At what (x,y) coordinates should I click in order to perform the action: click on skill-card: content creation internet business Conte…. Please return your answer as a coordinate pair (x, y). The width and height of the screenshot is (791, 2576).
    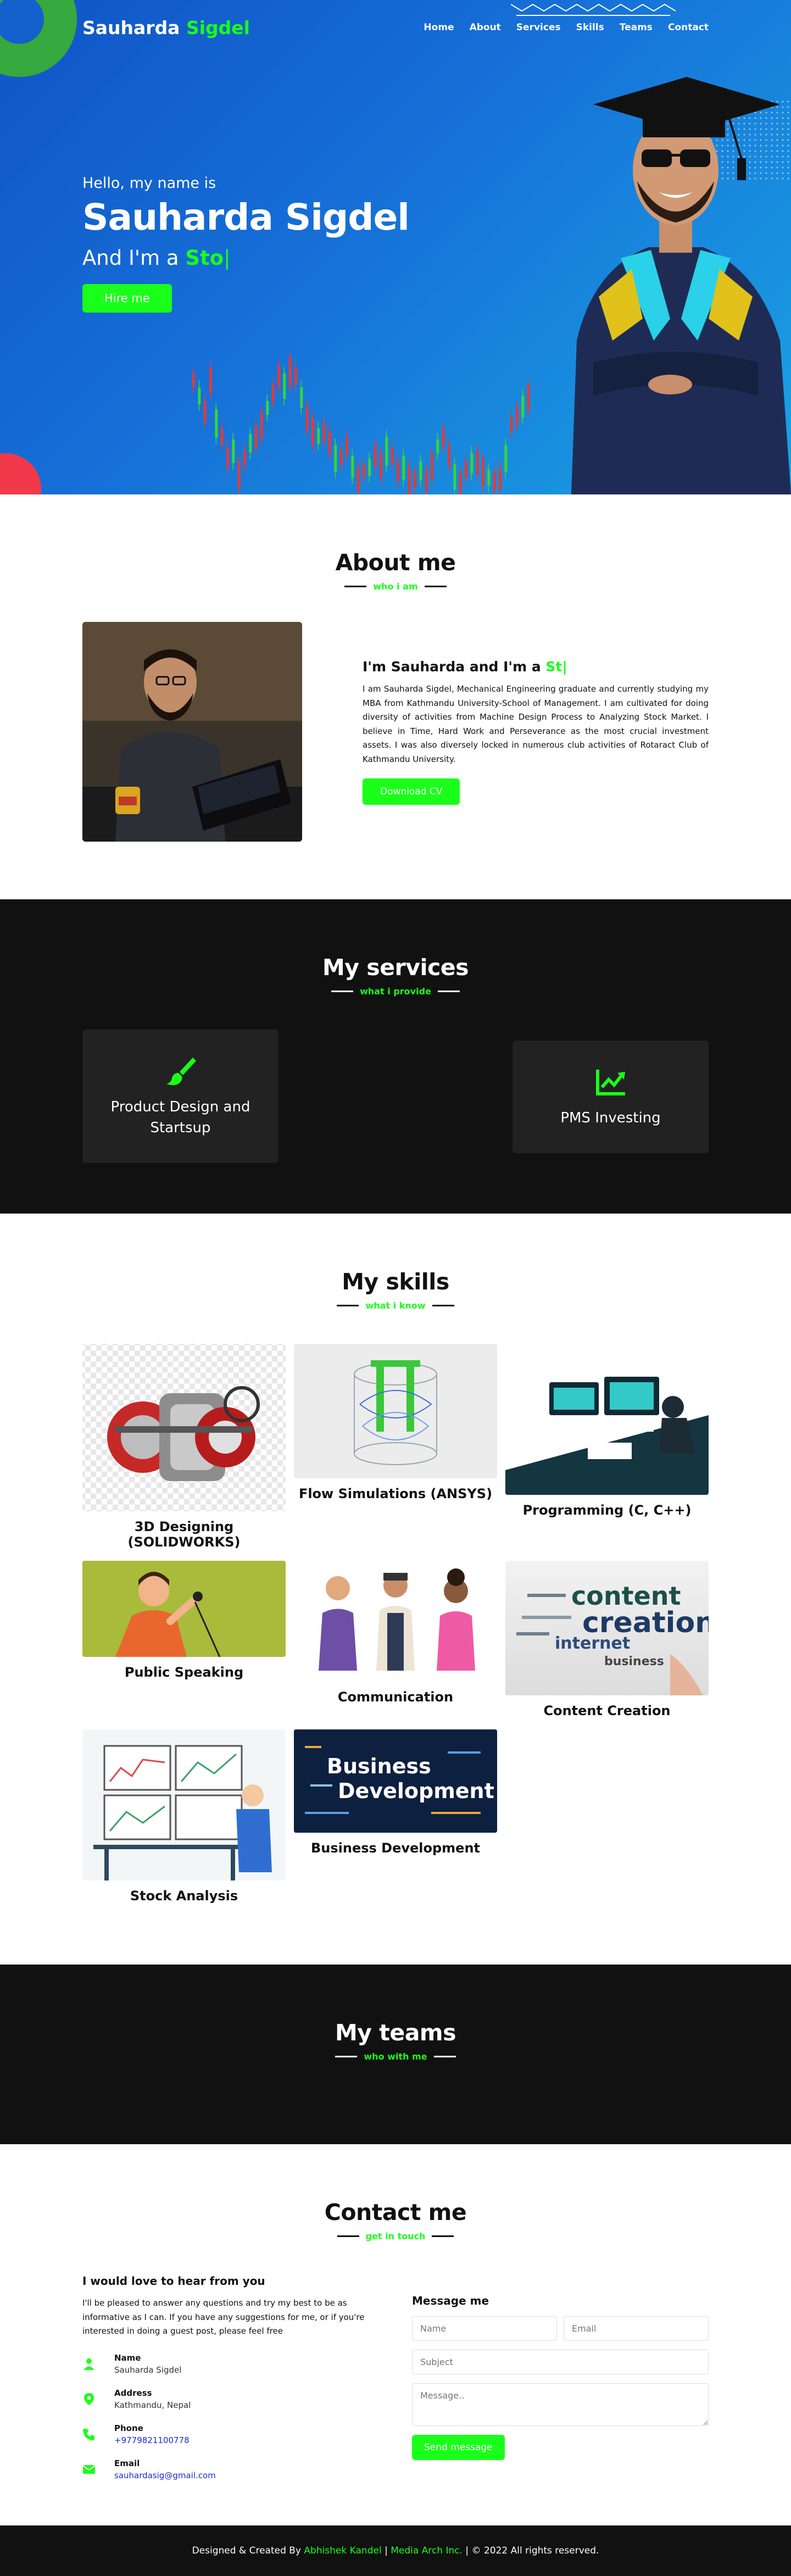
    Looking at the image, I should click on (607, 1639).